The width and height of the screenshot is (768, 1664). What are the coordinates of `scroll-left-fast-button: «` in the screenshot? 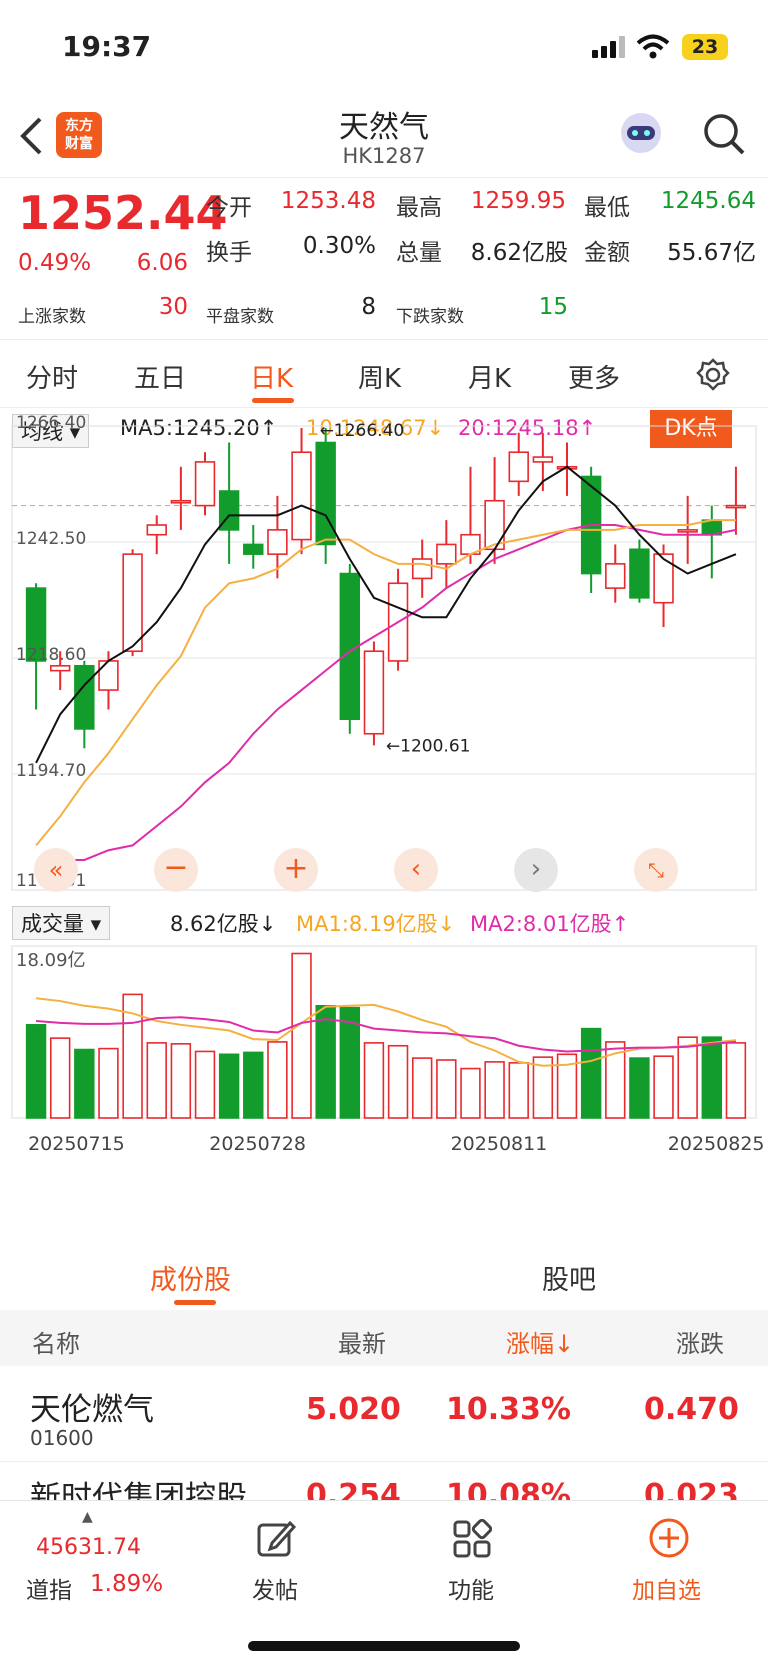 It's located at (56, 870).